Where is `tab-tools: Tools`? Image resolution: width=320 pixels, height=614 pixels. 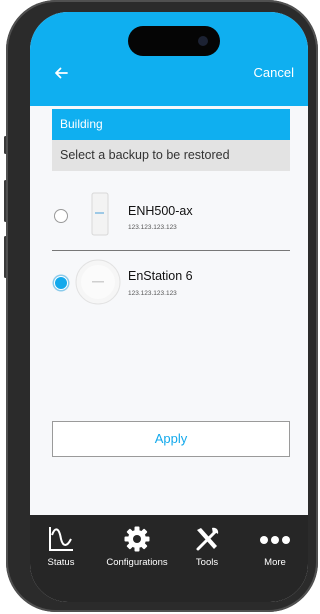 tab-tools: Tools is located at coordinates (207, 555).